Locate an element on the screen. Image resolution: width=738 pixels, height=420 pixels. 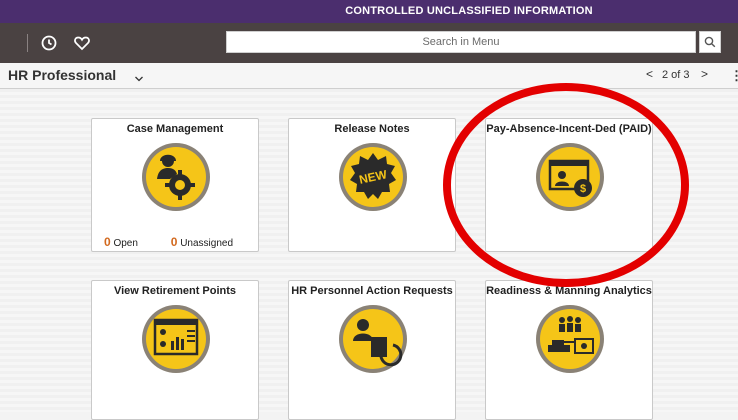
search-icon is located at coordinates (710, 42).